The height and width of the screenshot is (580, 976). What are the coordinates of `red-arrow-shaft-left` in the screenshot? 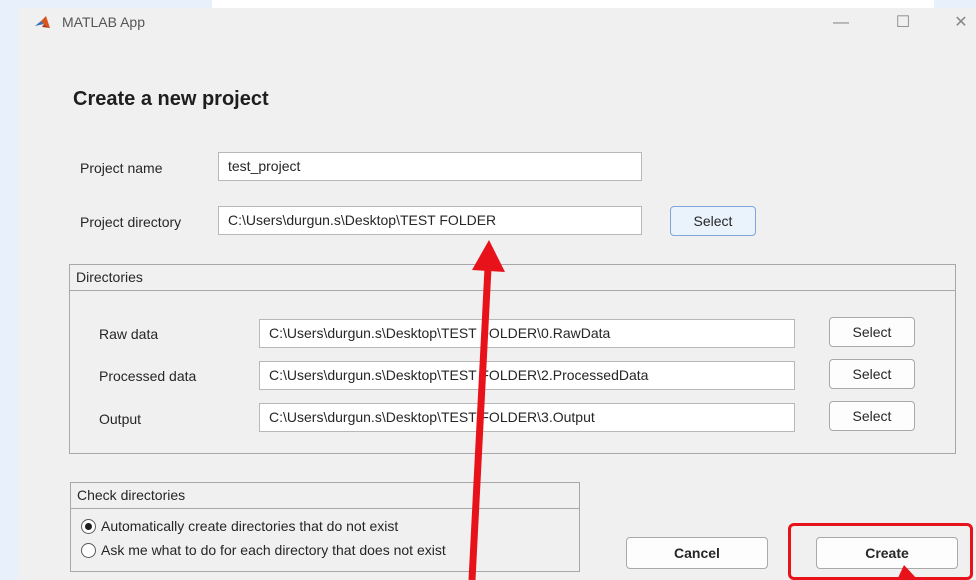 It's located at (480, 423).